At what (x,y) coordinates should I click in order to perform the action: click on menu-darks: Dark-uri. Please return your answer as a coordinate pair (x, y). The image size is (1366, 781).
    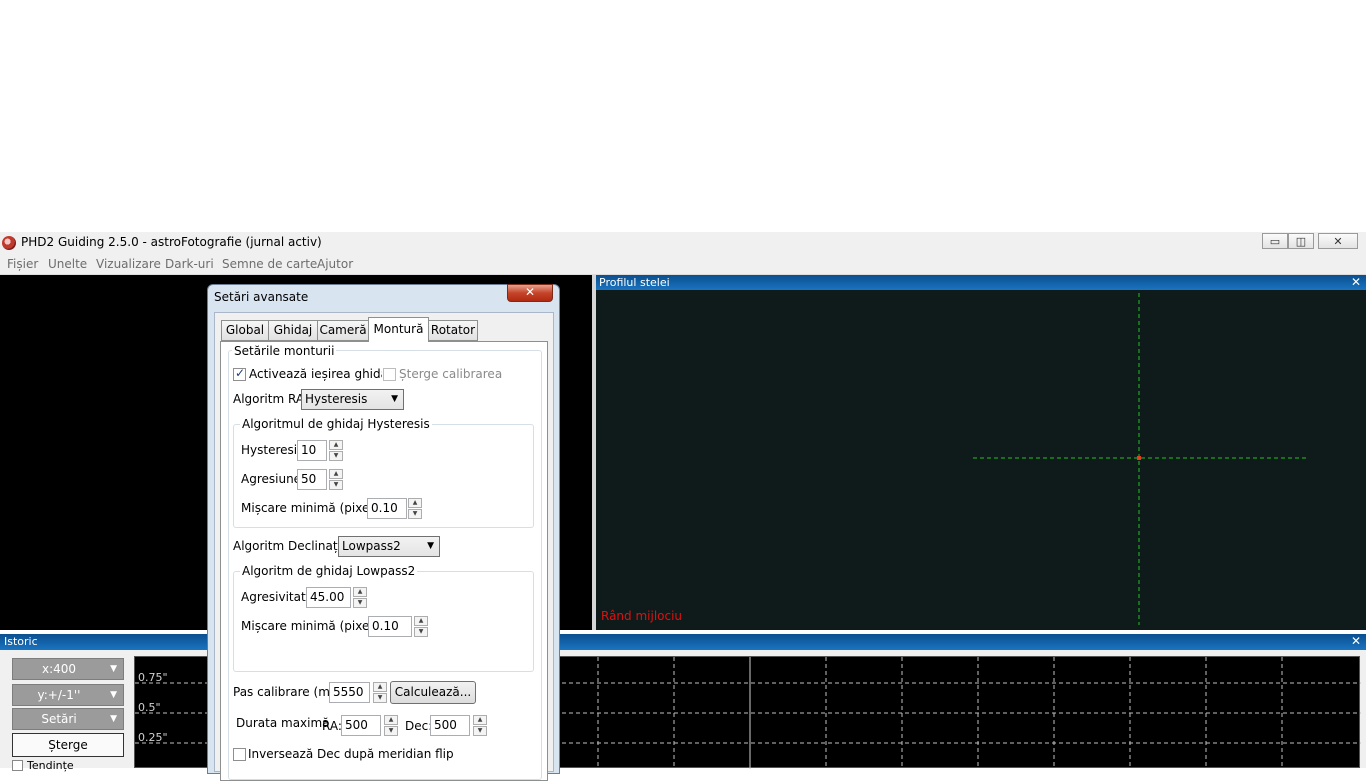
    Looking at the image, I should click on (189, 264).